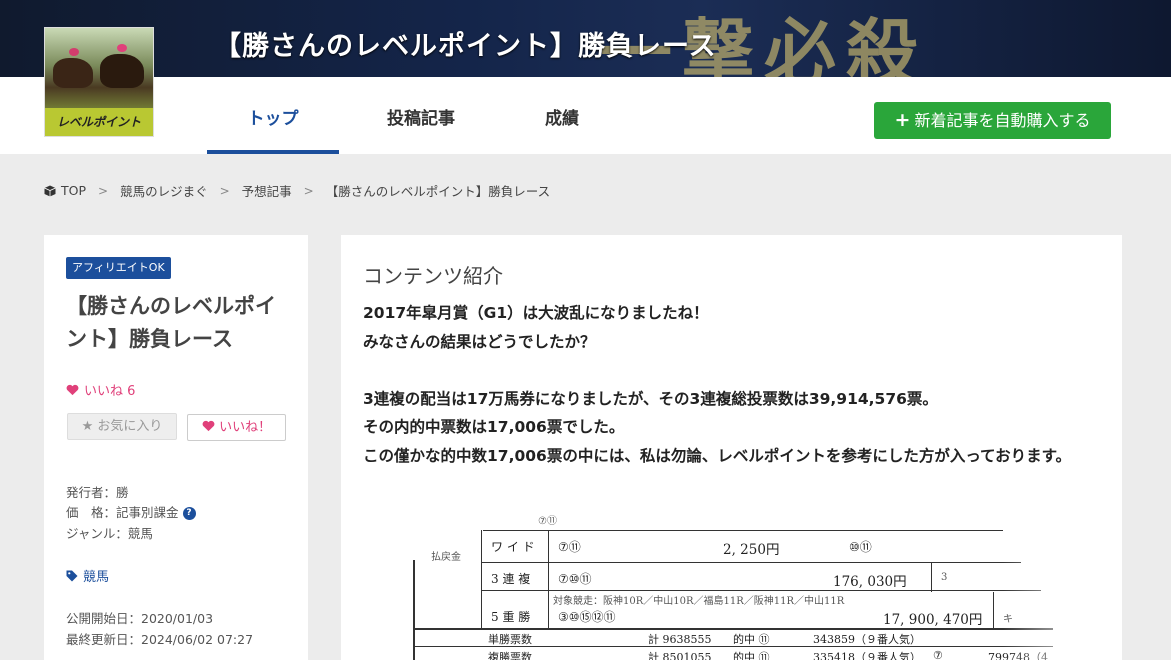 The height and width of the screenshot is (660, 1171). I want to click on sheet-payout-label: 払戻金, so click(446, 557).